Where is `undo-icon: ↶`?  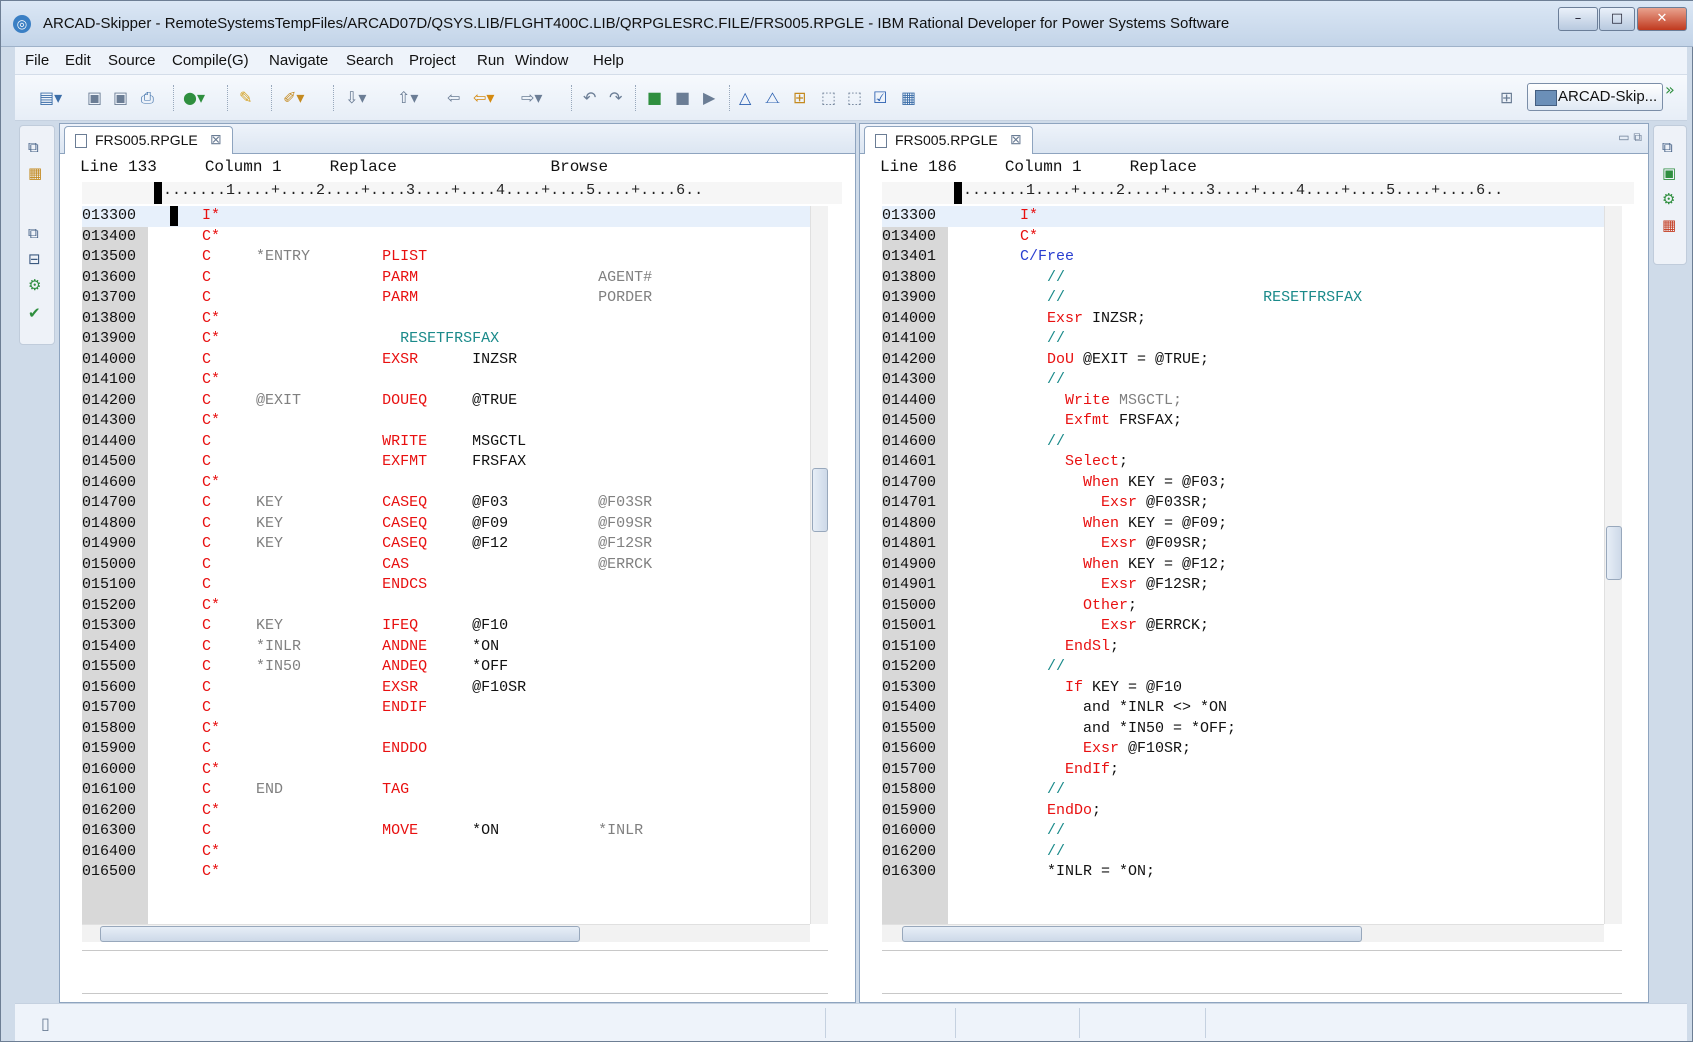
undo-icon: ↶ is located at coordinates (589, 98).